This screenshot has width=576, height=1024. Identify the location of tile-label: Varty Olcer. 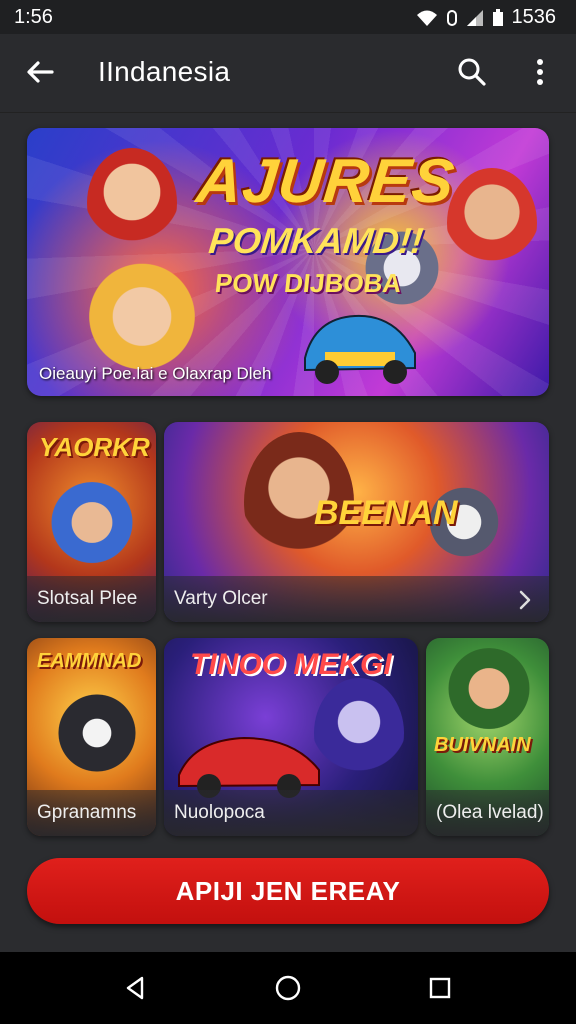
(221, 598).